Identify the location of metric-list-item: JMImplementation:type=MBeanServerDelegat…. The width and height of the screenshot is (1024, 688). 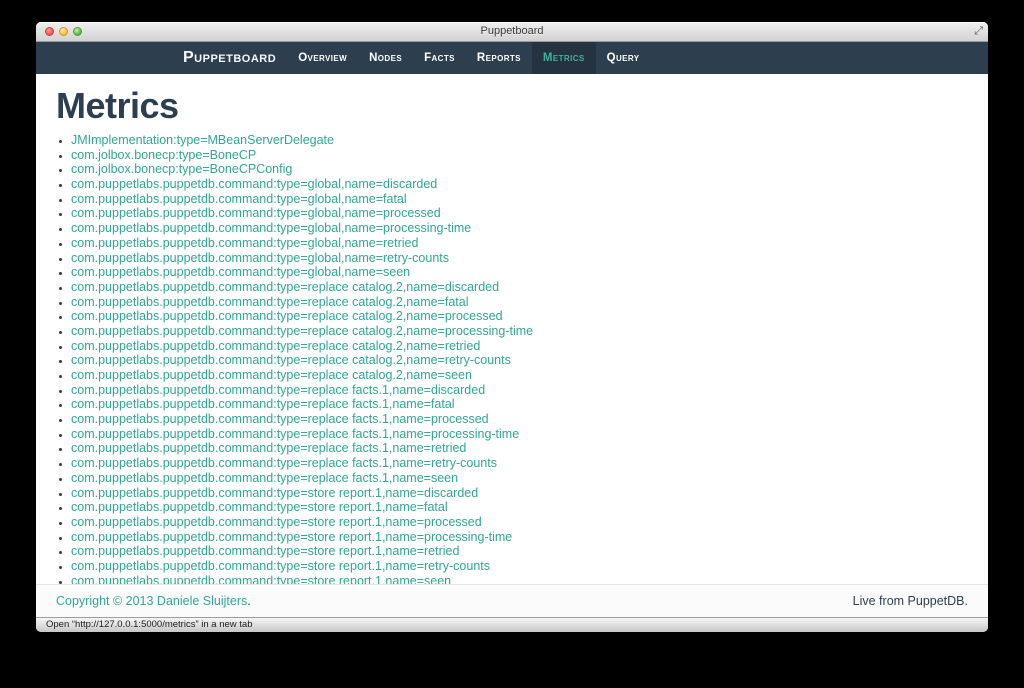
(519, 140).